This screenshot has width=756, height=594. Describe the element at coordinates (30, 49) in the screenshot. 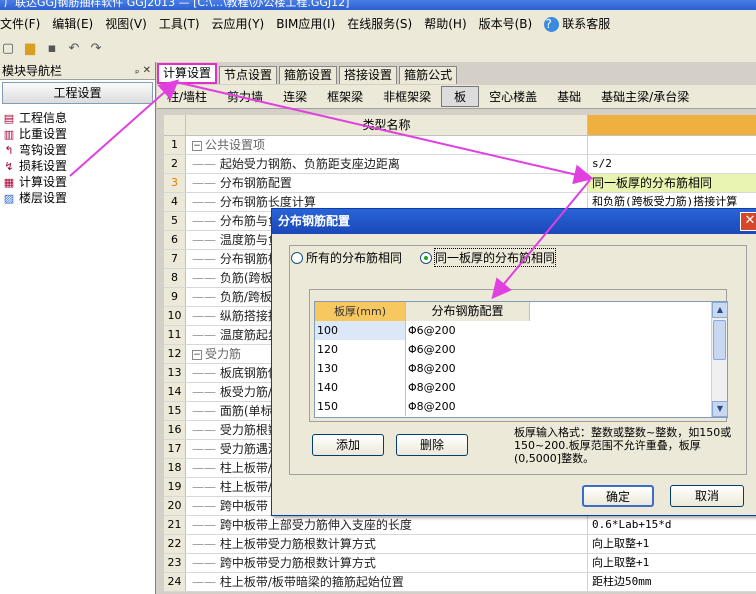

I see `open-folder-icon: ▆` at that location.